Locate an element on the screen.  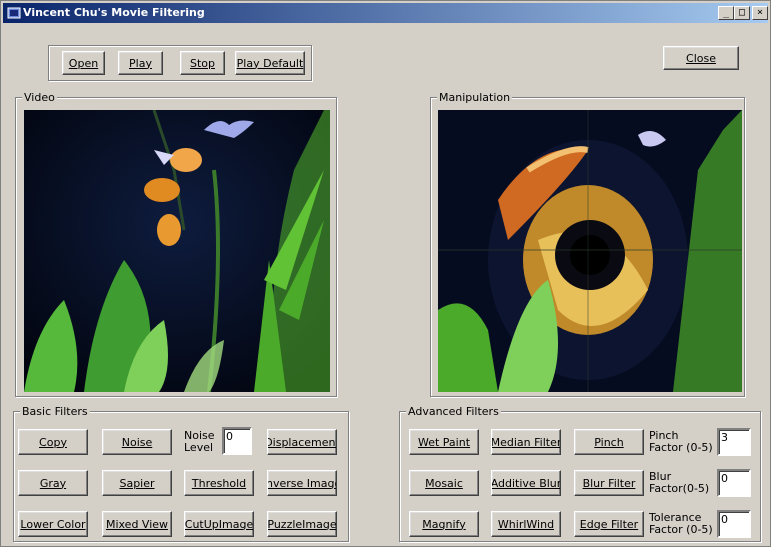
inverse-image-button: Inverse Image is located at coordinates (302, 483).